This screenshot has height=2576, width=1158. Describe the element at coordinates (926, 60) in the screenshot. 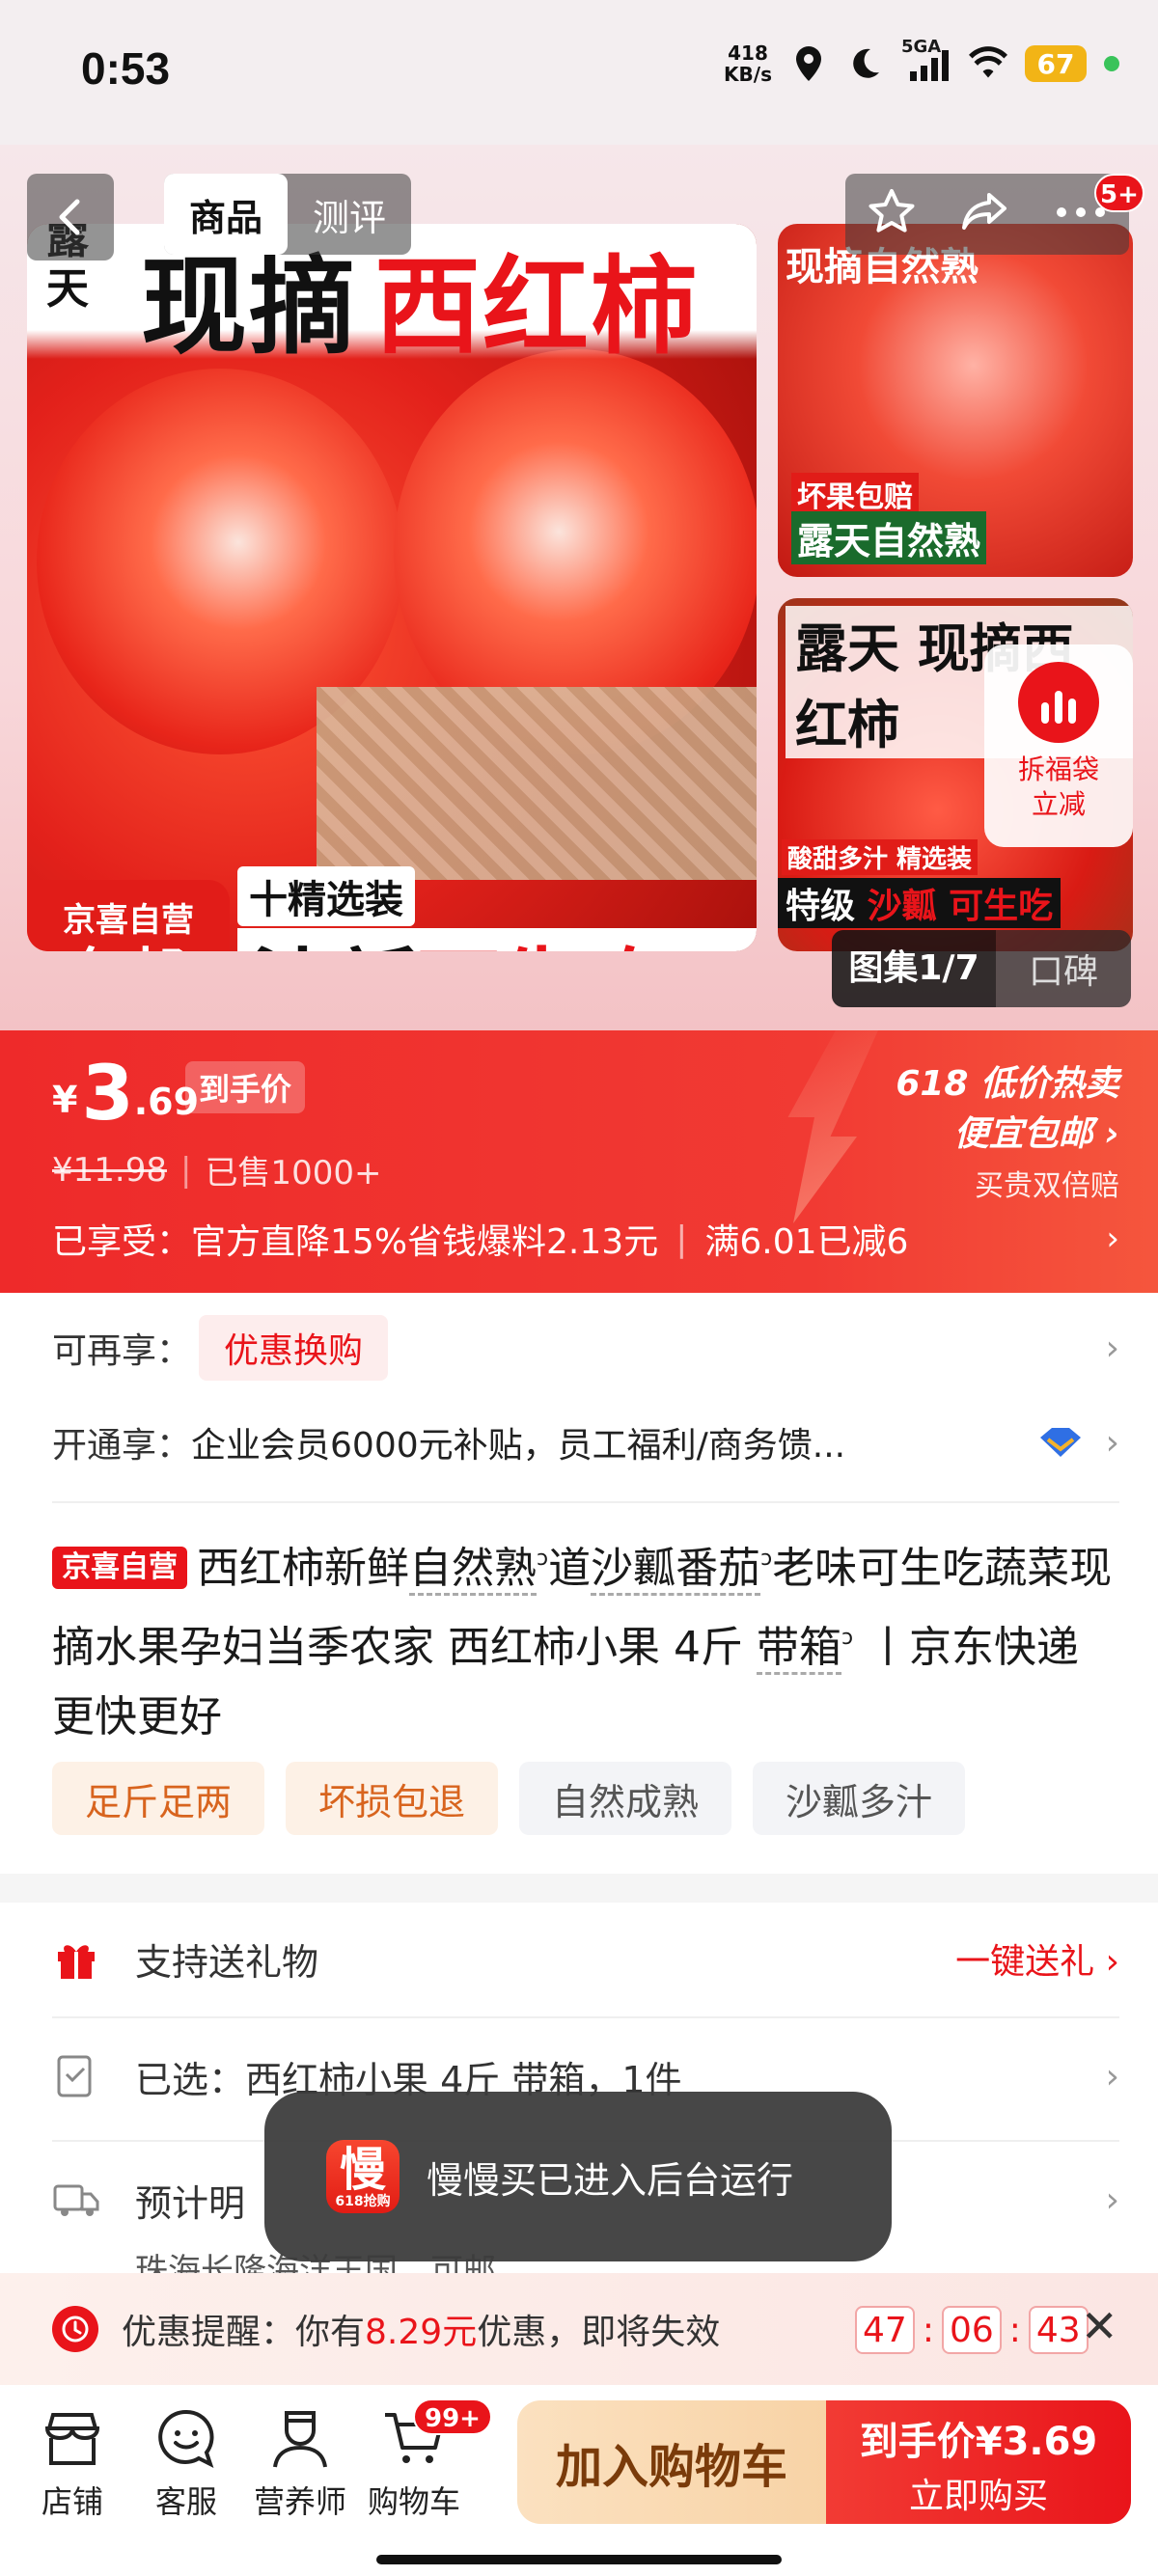

I see `cellular-signal-icon: 5GA` at that location.